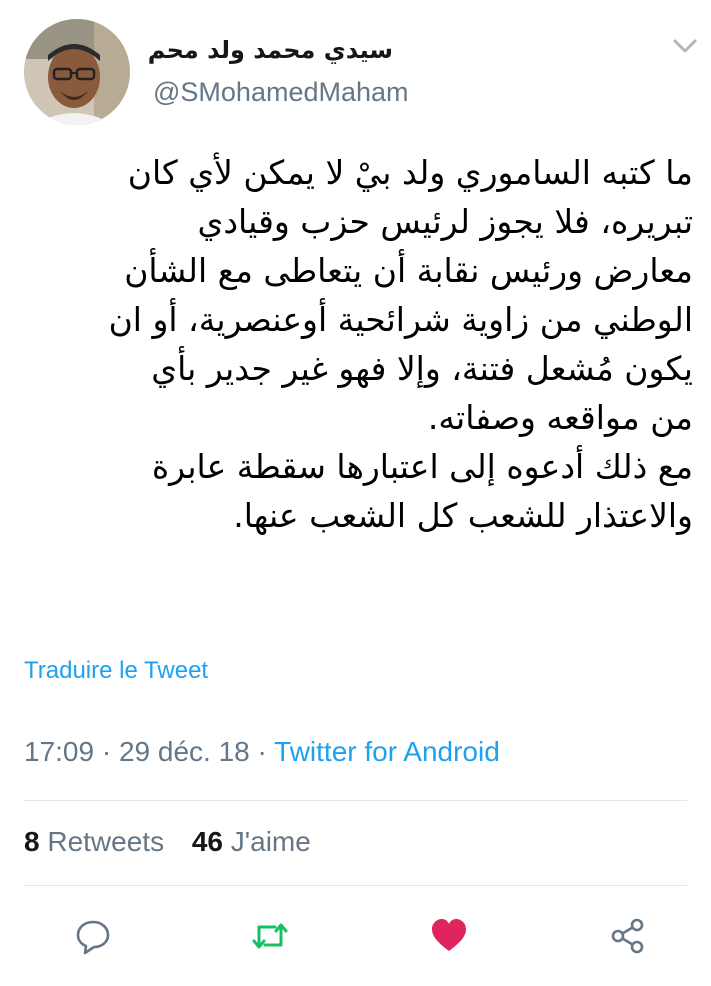 This screenshot has width=711, height=986. I want to click on retweets-stat: 8 Retweets, so click(94, 841).